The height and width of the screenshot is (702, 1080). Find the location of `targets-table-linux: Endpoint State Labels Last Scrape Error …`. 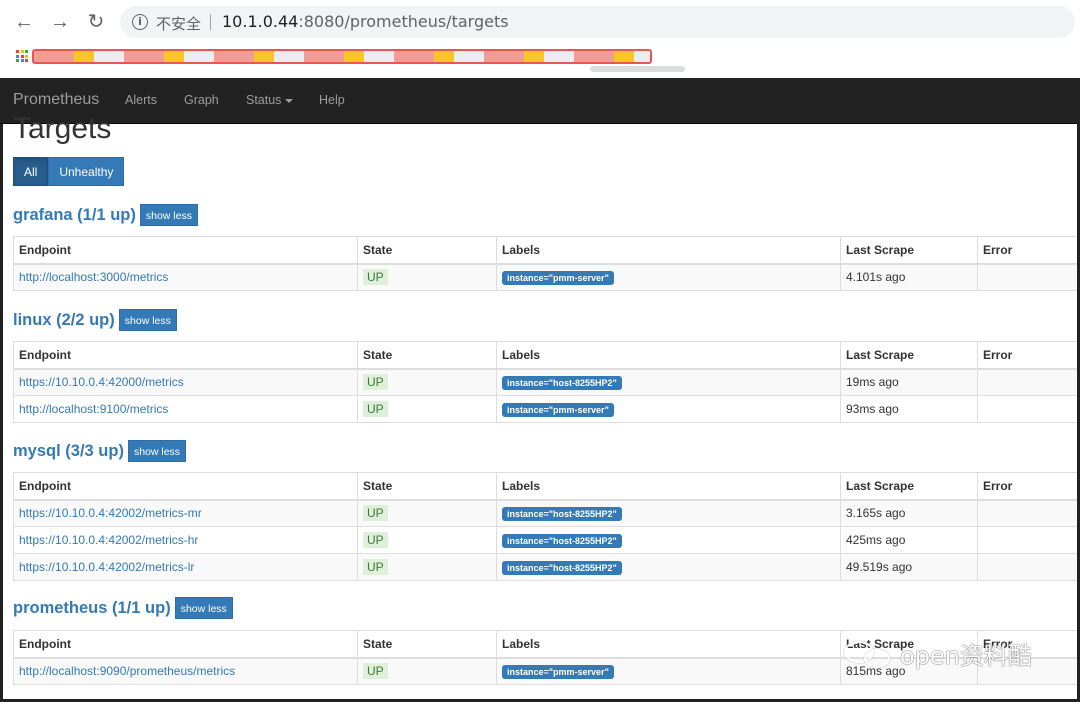

targets-table-linux: Endpoint State Labels Last Scrape Error … is located at coordinates (546, 382).